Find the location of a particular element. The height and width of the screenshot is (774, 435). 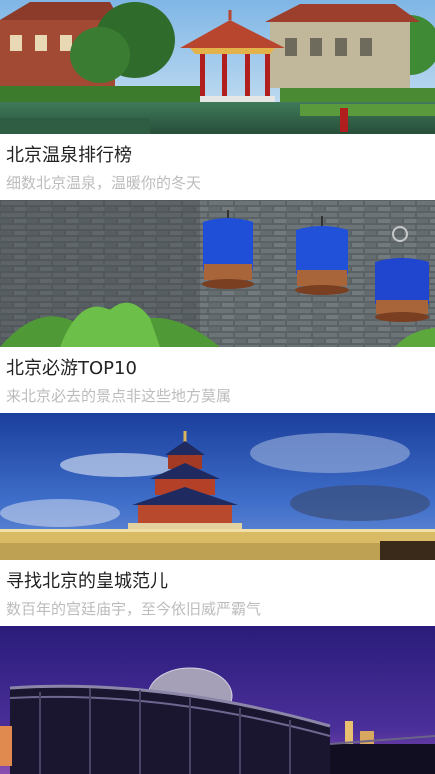

card-caption: 寻找北京的皇城范儿 数百年的宫廷庙宇，至今依旧威严霸气 is located at coordinates (217, 593).